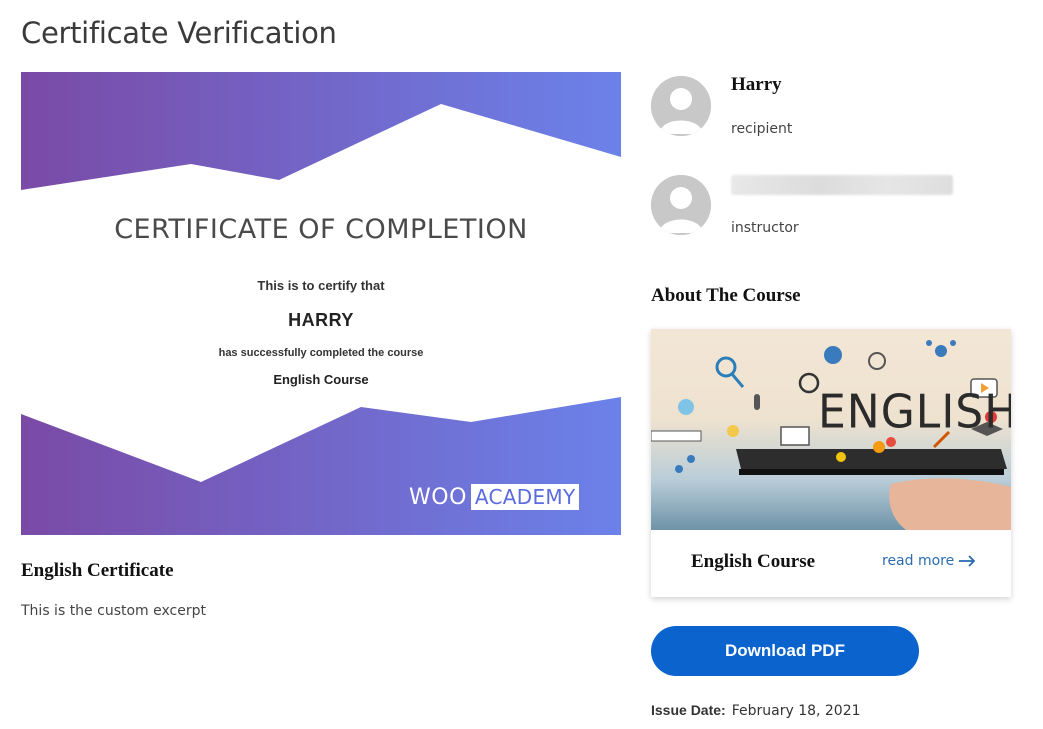 The image size is (1043, 729). Describe the element at coordinates (321, 353) in the screenshot. I see `certificate-completed-text: has successfully completed the course` at that location.